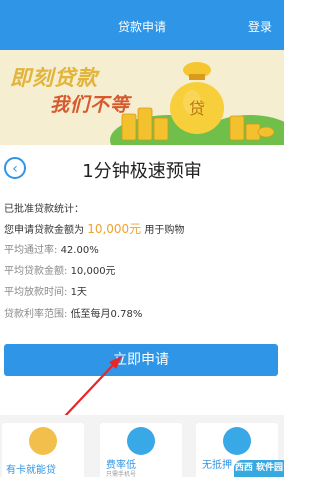  I want to click on feature-card-1: 有卡就能贷, so click(43, 450).